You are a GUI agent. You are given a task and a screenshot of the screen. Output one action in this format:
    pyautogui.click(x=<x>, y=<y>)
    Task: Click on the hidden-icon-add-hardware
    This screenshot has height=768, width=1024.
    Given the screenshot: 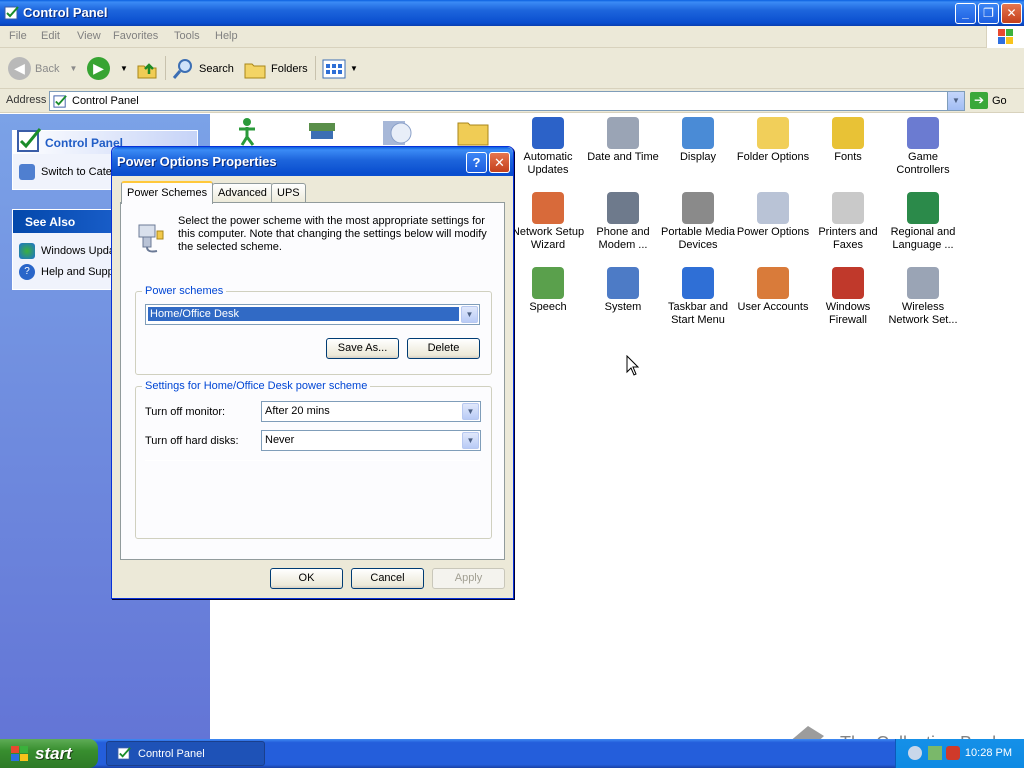 What is the action you would take?
    pyautogui.click(x=322, y=132)
    